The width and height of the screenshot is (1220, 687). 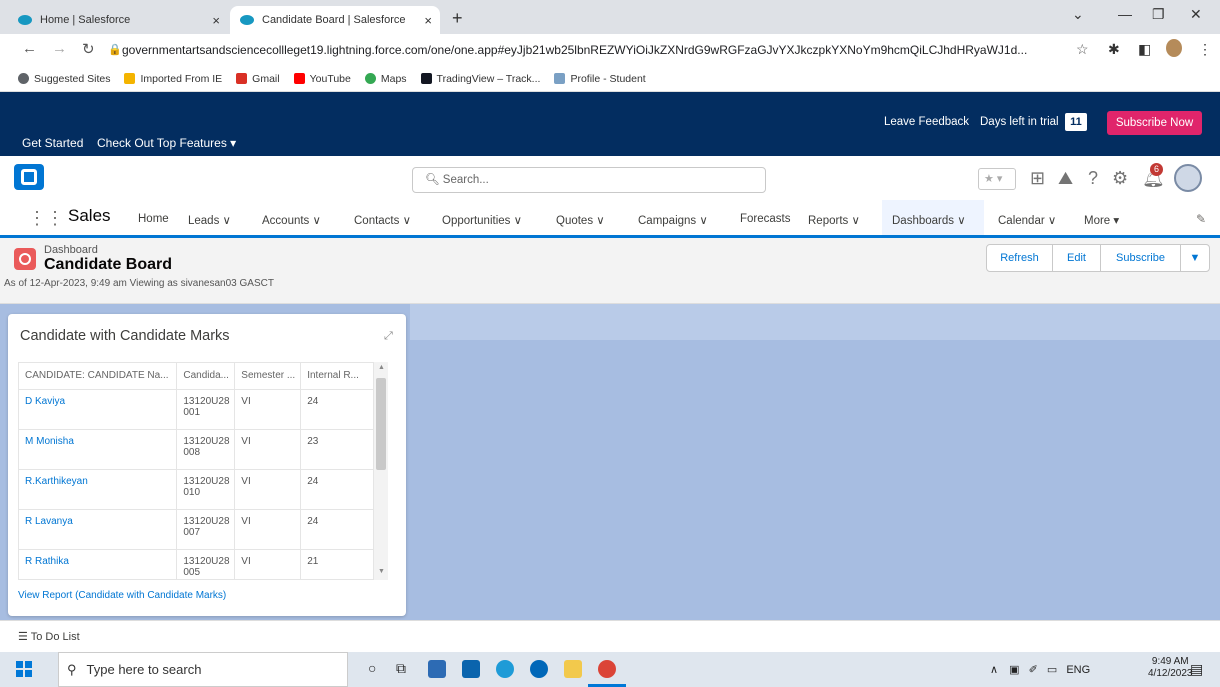 What do you see at coordinates (153, 219) in the screenshot?
I see `nav-item-home: Home` at bounding box center [153, 219].